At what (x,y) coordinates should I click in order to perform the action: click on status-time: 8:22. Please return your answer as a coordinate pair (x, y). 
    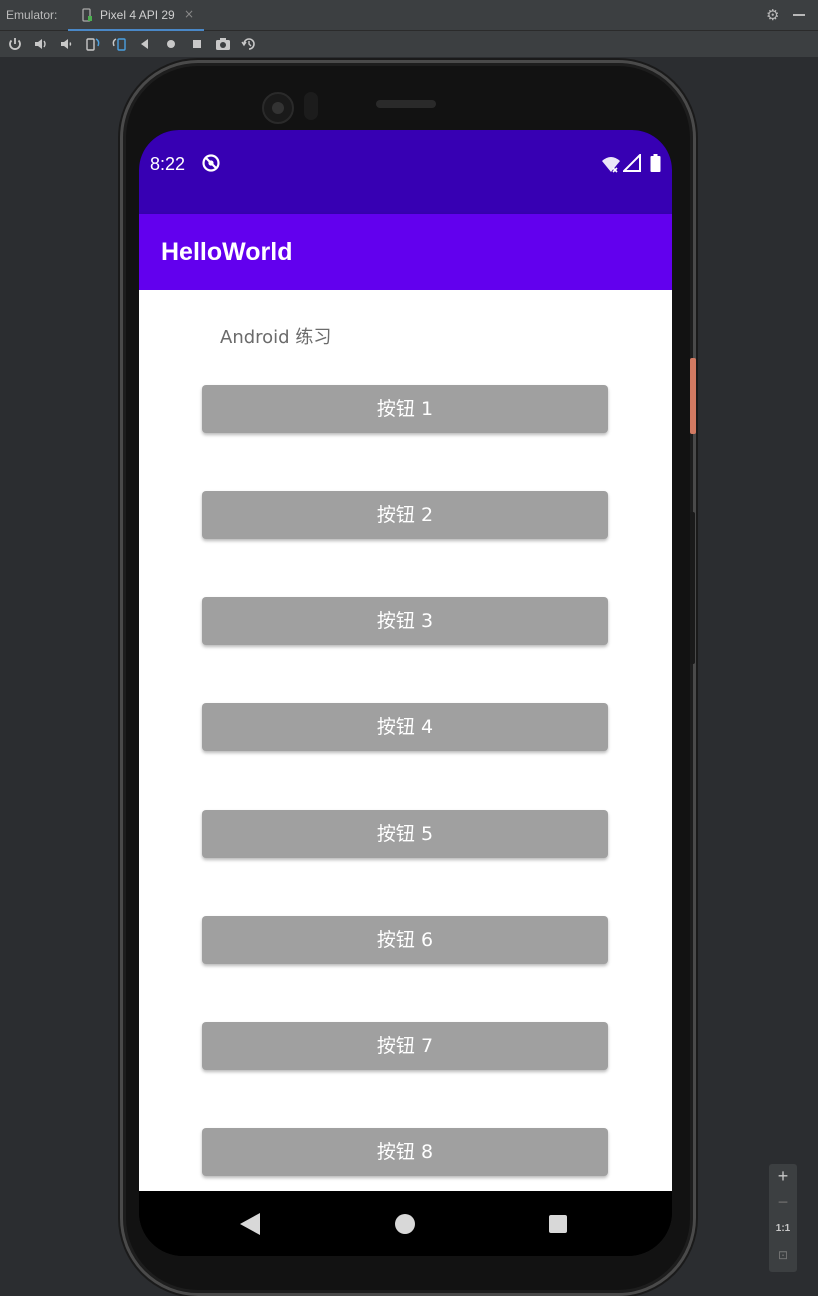
    Looking at the image, I should click on (168, 164).